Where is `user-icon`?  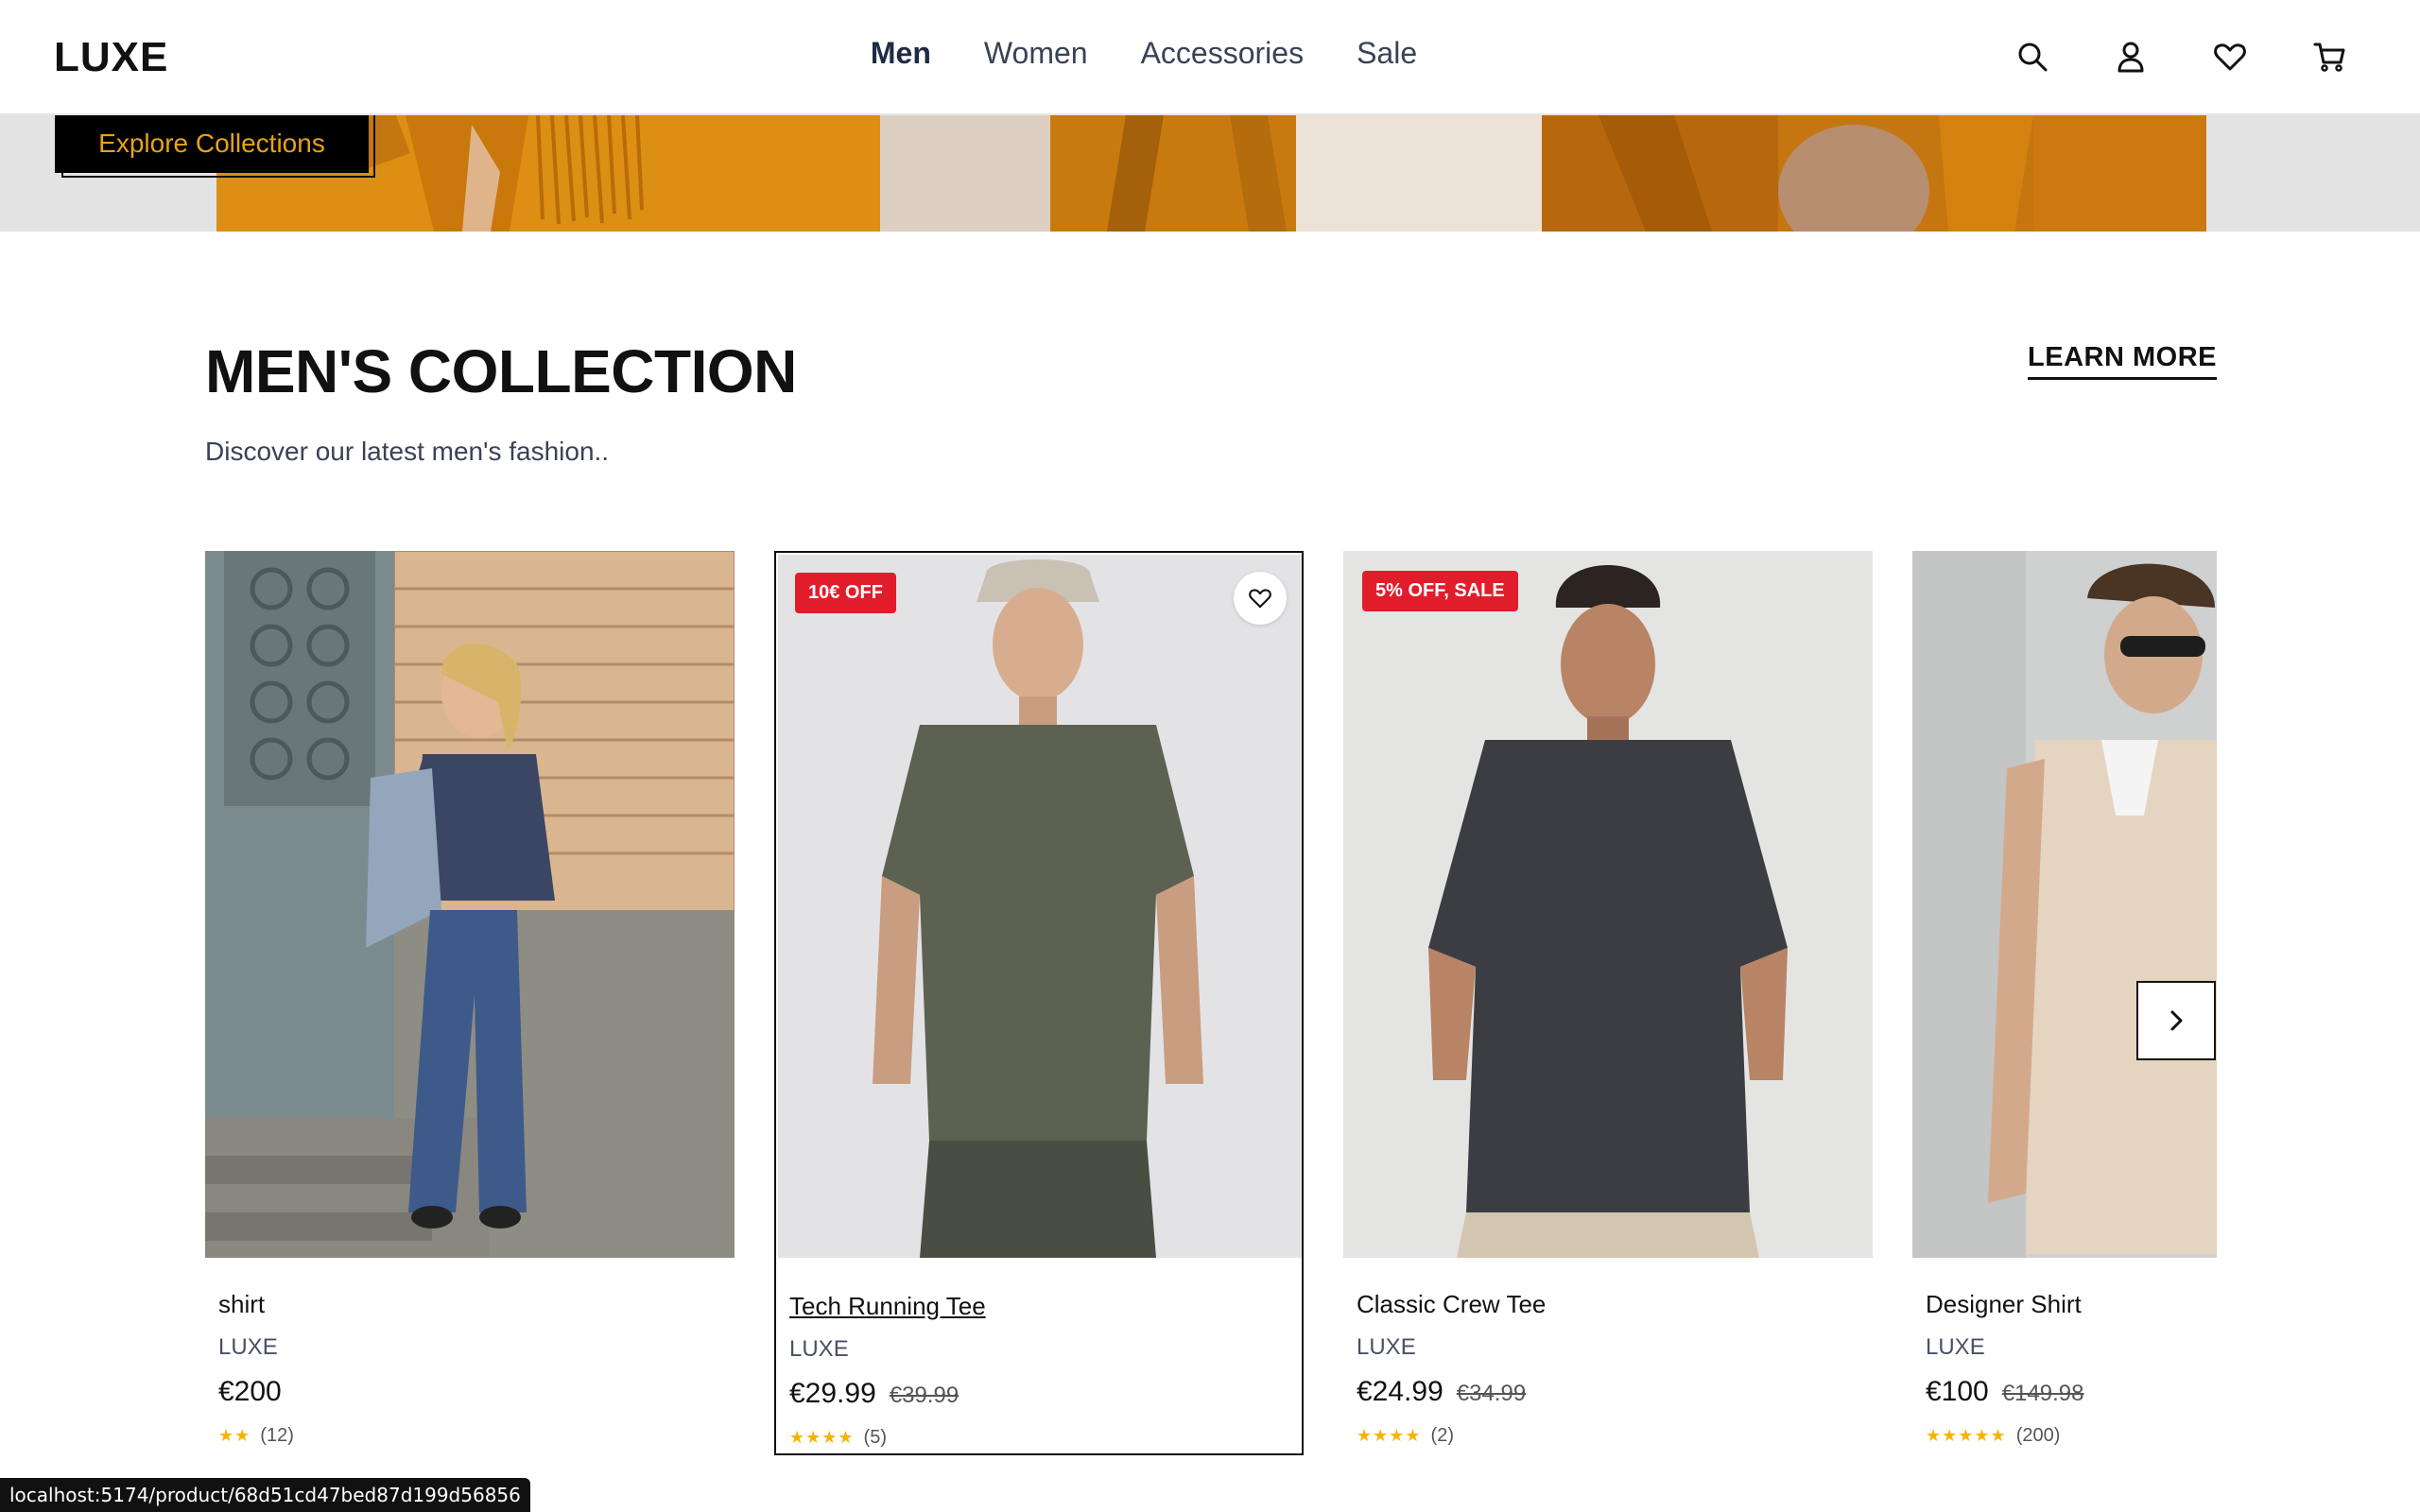 user-icon is located at coordinates (2131, 57).